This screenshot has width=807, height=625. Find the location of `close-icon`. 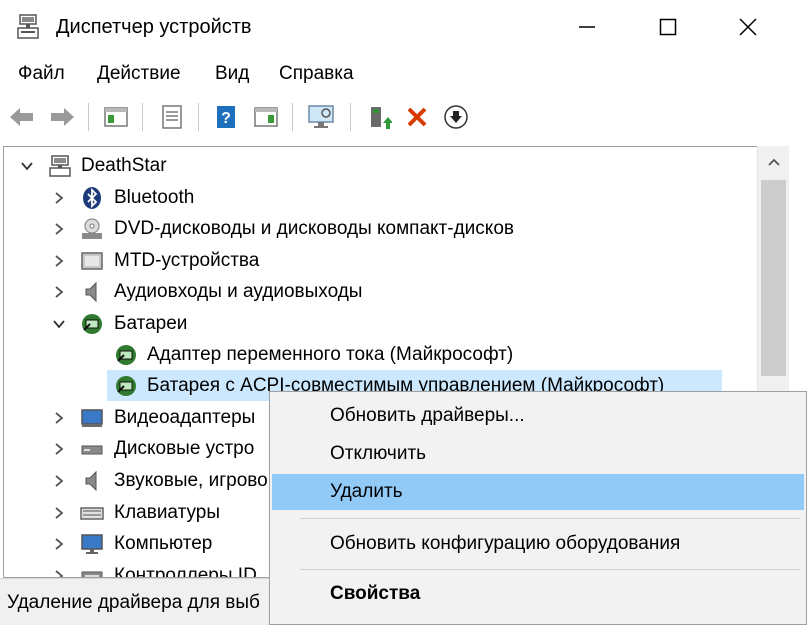

close-icon is located at coordinates (748, 27).